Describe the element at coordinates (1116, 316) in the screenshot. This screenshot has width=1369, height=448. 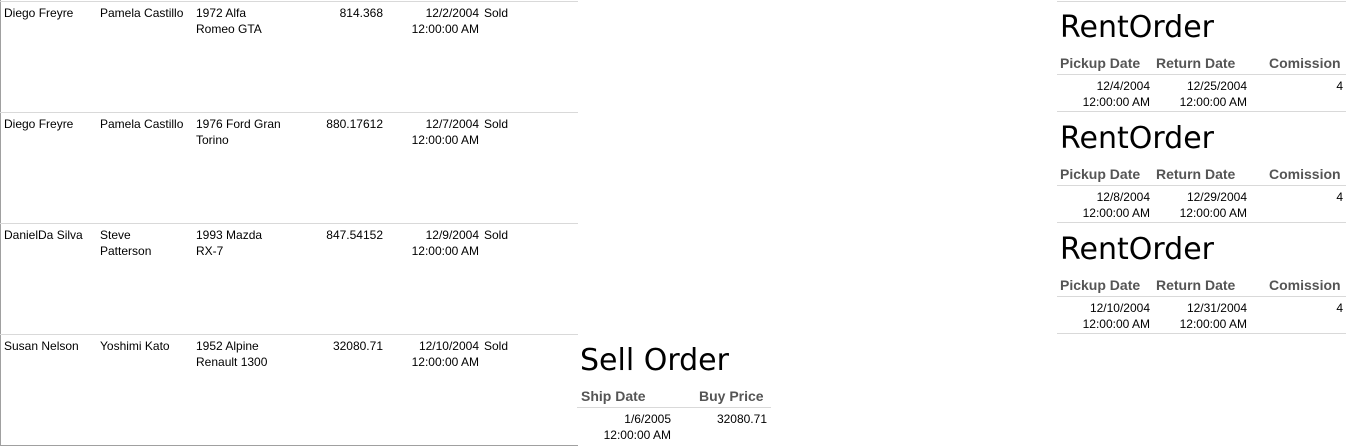
I see `pickup-date-value: 12/10/2004 12:00:00 AM` at that location.